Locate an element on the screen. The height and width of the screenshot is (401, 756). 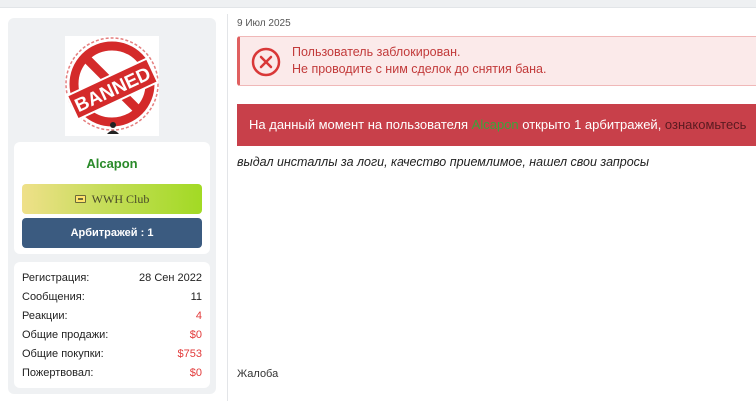
stat-value: $753 is located at coordinates (189, 354).